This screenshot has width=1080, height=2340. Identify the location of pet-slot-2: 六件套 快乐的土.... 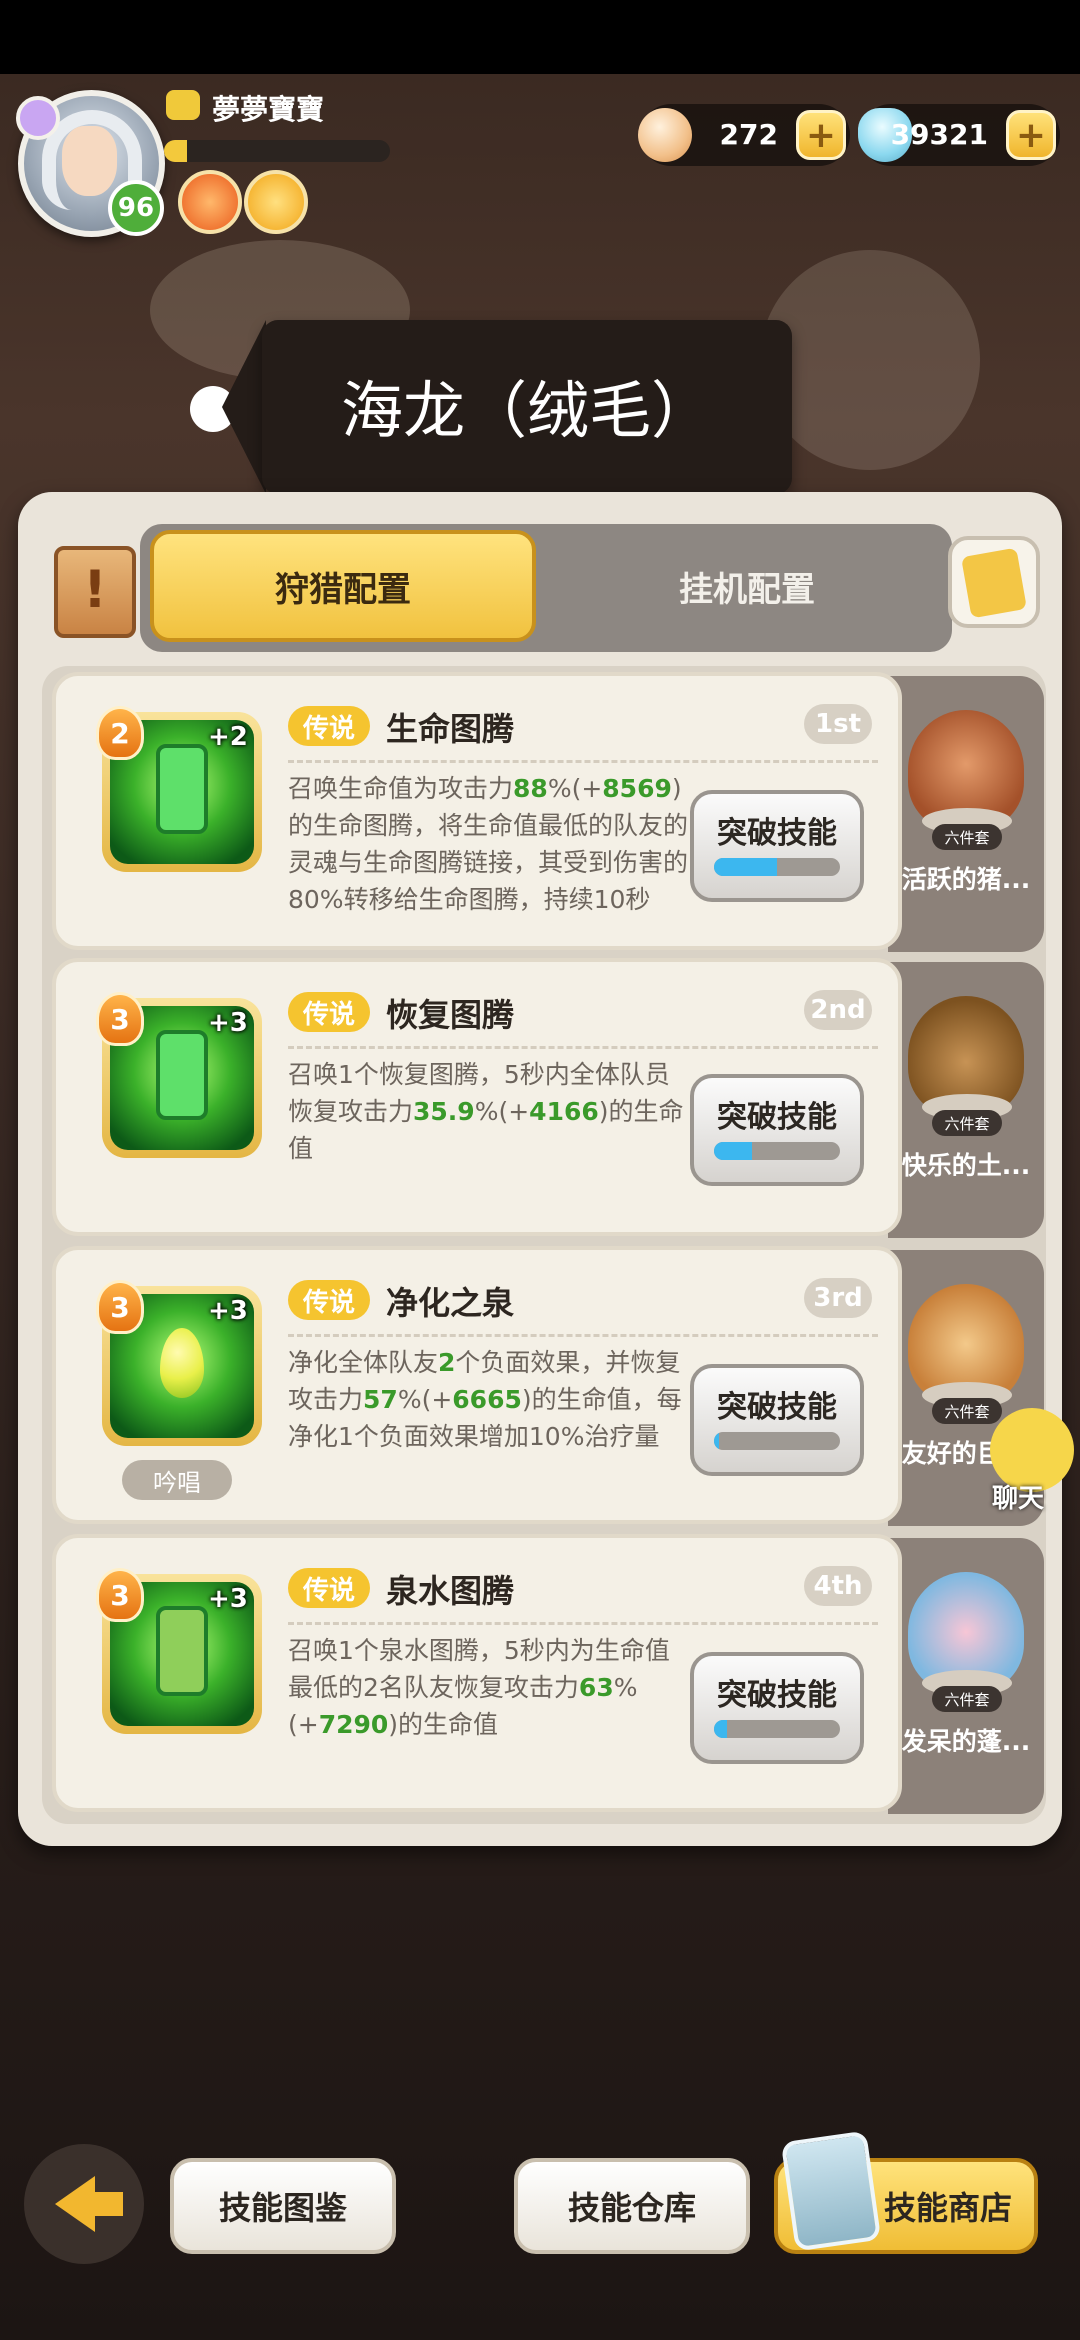
(966, 1100).